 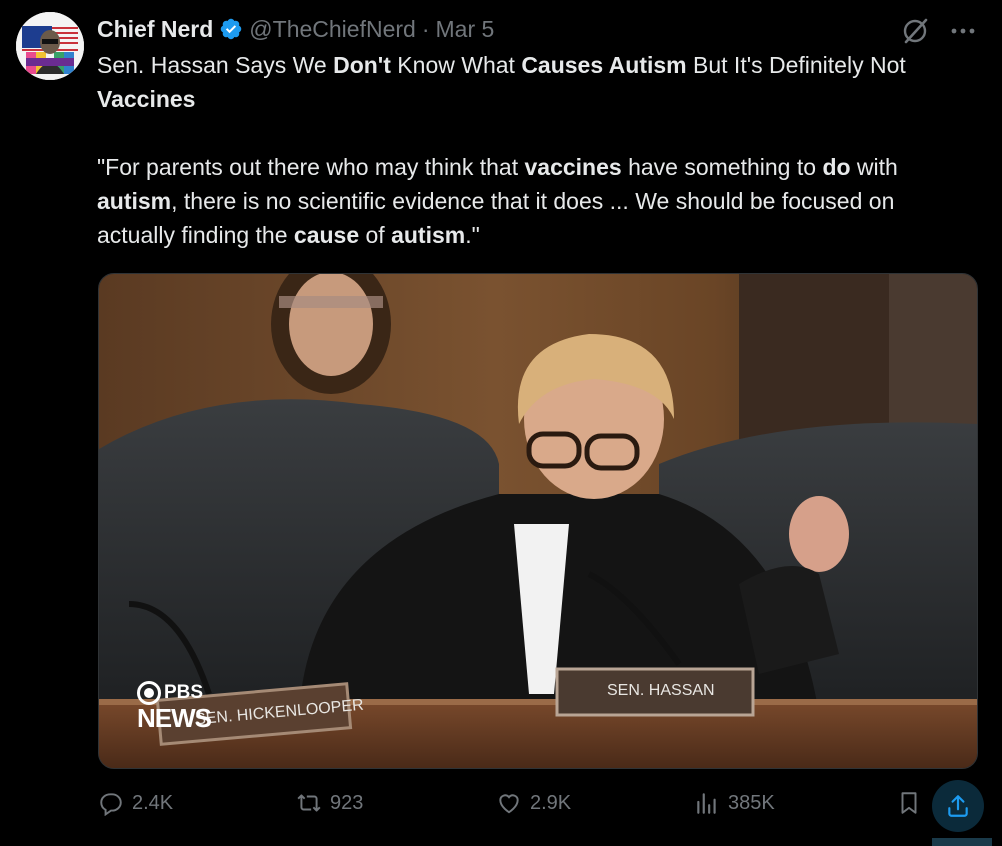 I want to click on text-run: with, so click(x=874, y=167).